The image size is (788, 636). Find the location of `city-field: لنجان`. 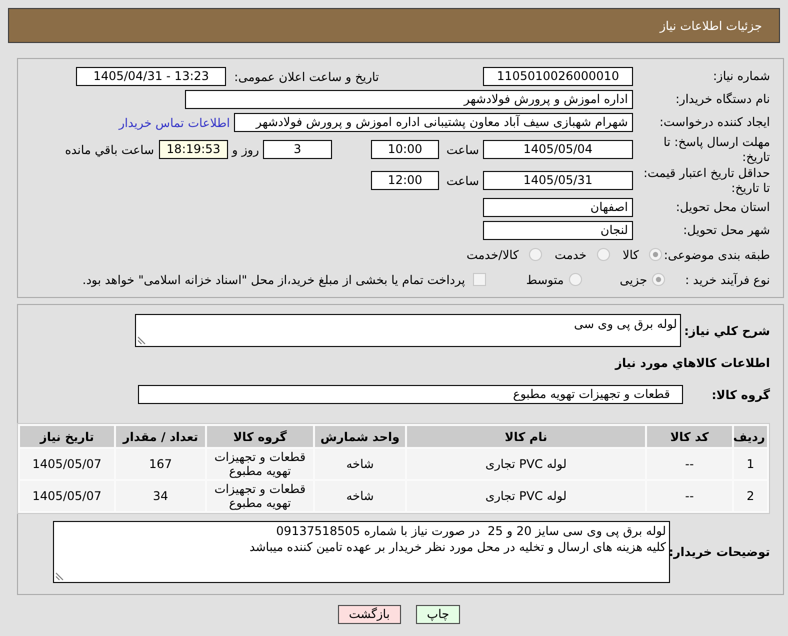

city-field: لنجان is located at coordinates (558, 230).